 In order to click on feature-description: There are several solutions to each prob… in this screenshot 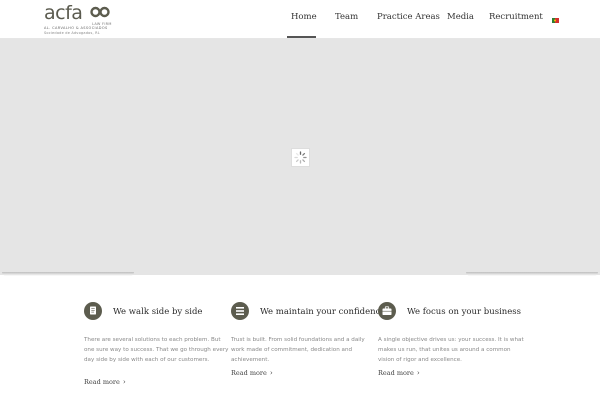, I will do `click(156, 350)`.